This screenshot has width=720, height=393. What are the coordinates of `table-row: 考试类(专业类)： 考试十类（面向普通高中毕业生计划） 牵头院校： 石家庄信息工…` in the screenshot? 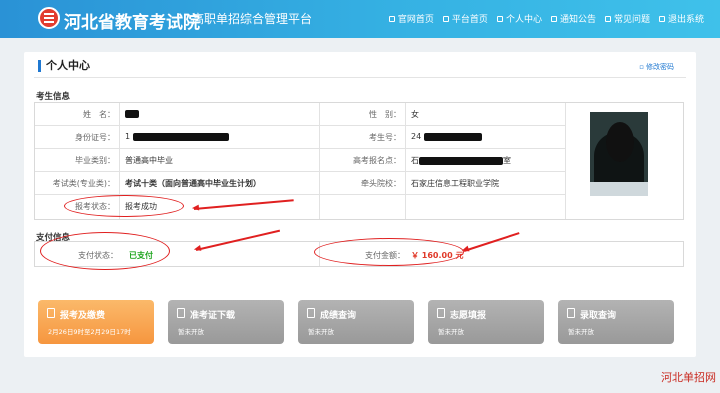 It's located at (300, 183).